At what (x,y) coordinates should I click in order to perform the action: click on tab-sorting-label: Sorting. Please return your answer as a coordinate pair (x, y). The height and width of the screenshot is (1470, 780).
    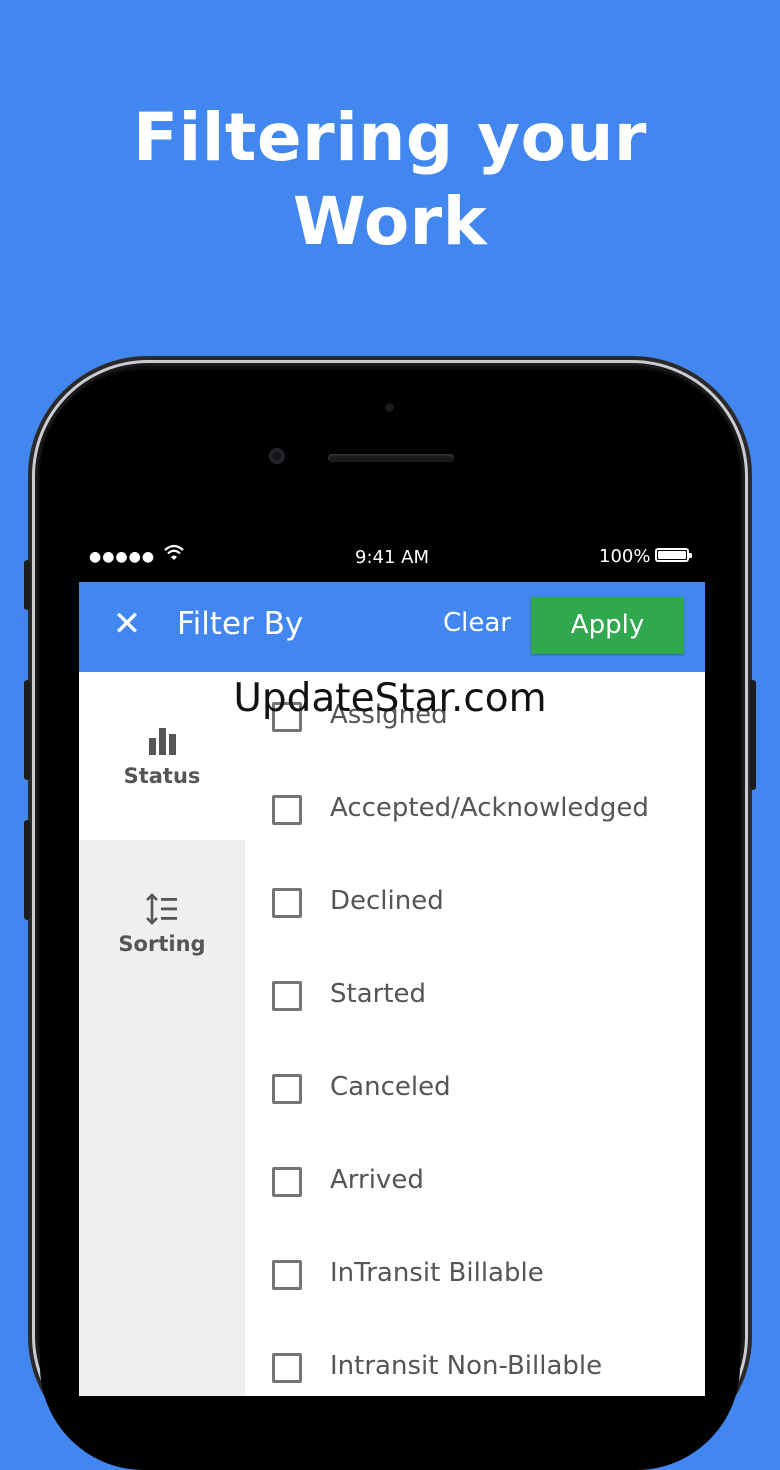
    Looking at the image, I should click on (162, 944).